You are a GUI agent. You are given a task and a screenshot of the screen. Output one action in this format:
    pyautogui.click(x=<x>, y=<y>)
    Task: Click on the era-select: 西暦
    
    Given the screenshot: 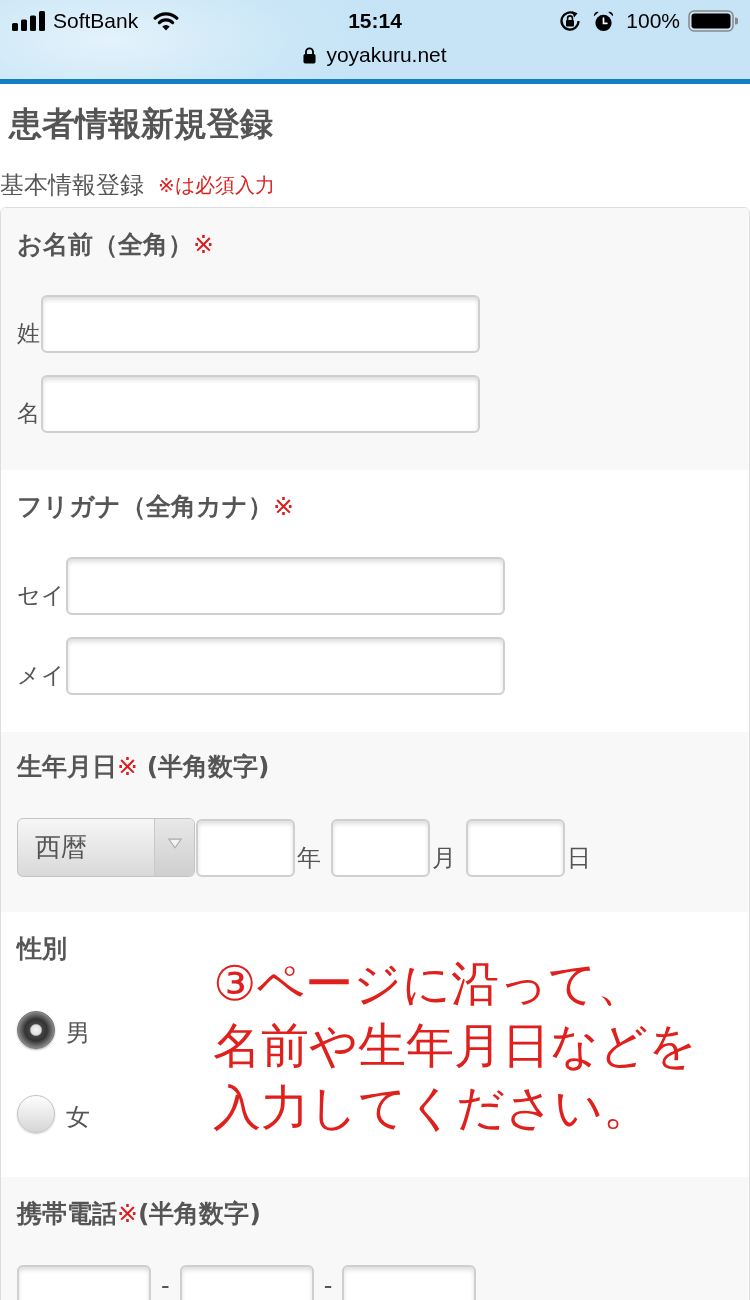 What is the action you would take?
    pyautogui.click(x=106, y=847)
    